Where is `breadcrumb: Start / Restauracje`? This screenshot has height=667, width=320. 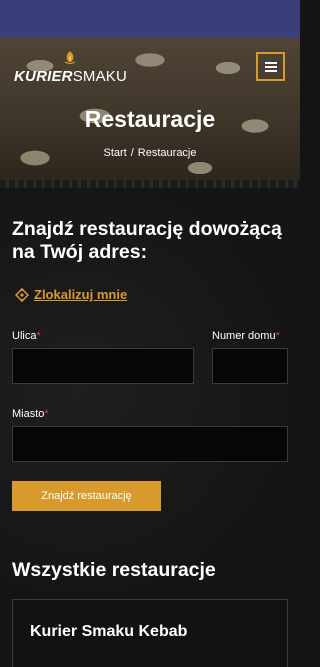
breadcrumb: Start / Restauracje is located at coordinates (150, 153).